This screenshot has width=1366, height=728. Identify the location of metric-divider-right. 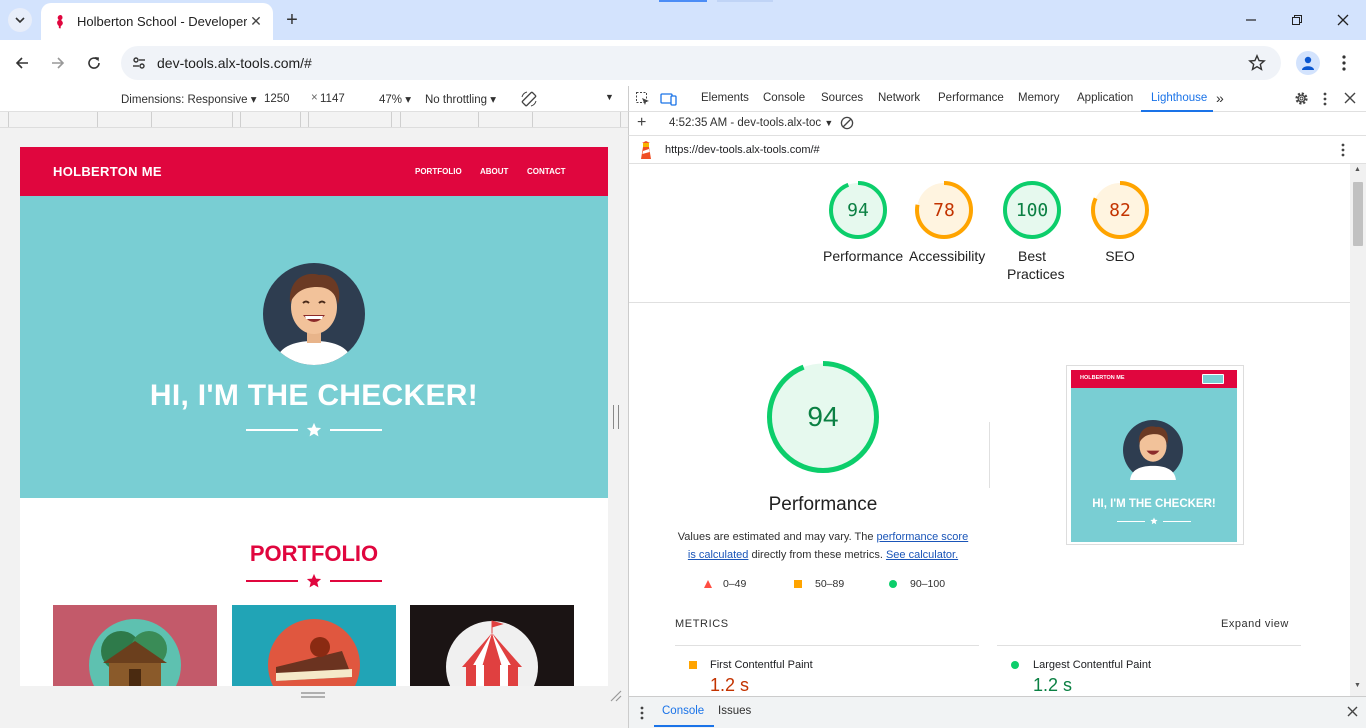
(1149, 645).